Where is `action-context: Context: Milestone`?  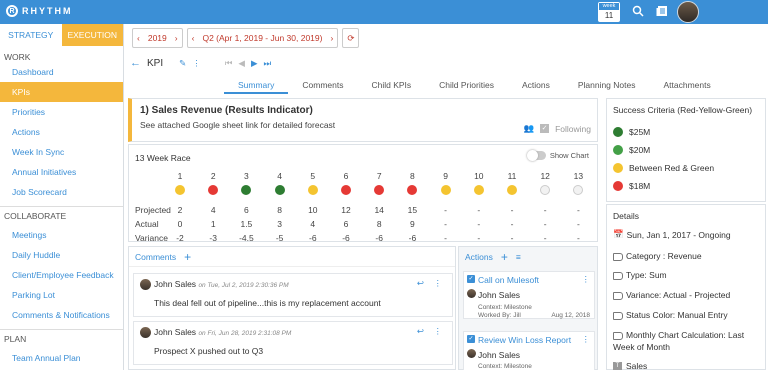
action-context: Context: Milestone is located at coordinates (505, 366).